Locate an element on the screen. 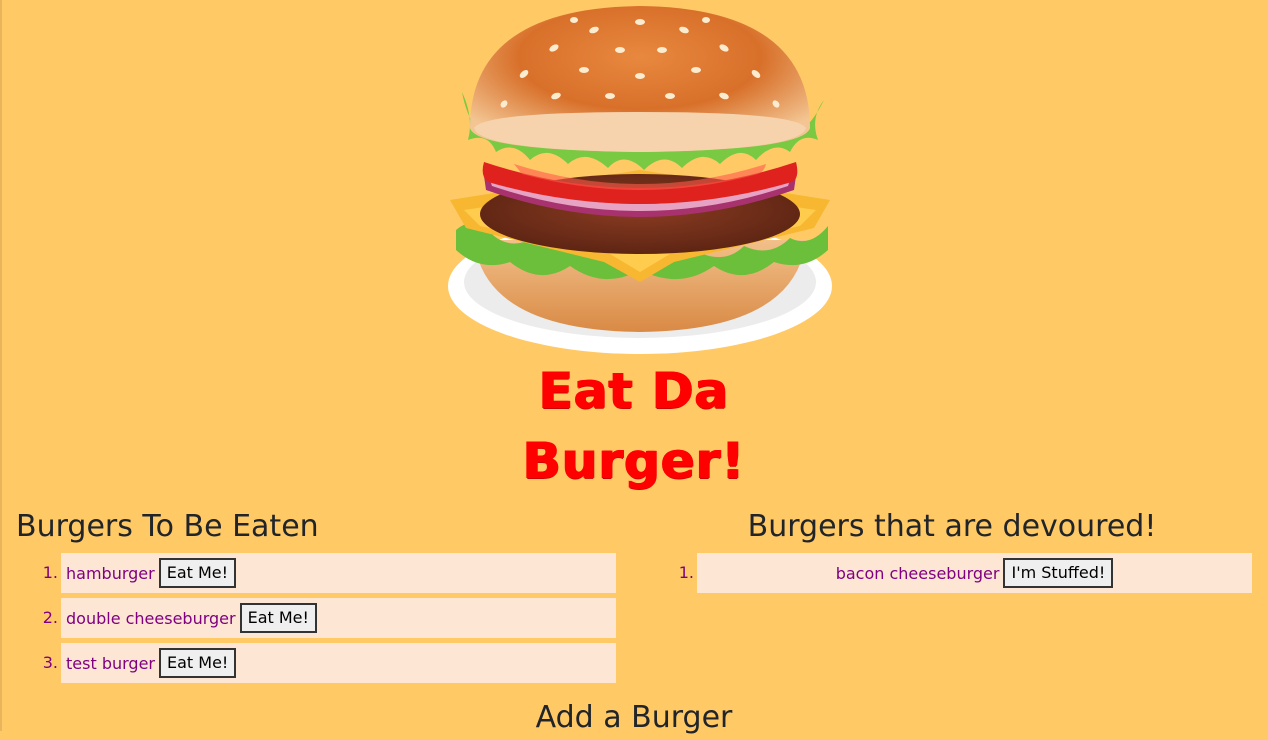 This screenshot has height=740, width=1268. list-item: 3. test burger Eat Me! is located at coordinates (326, 663).